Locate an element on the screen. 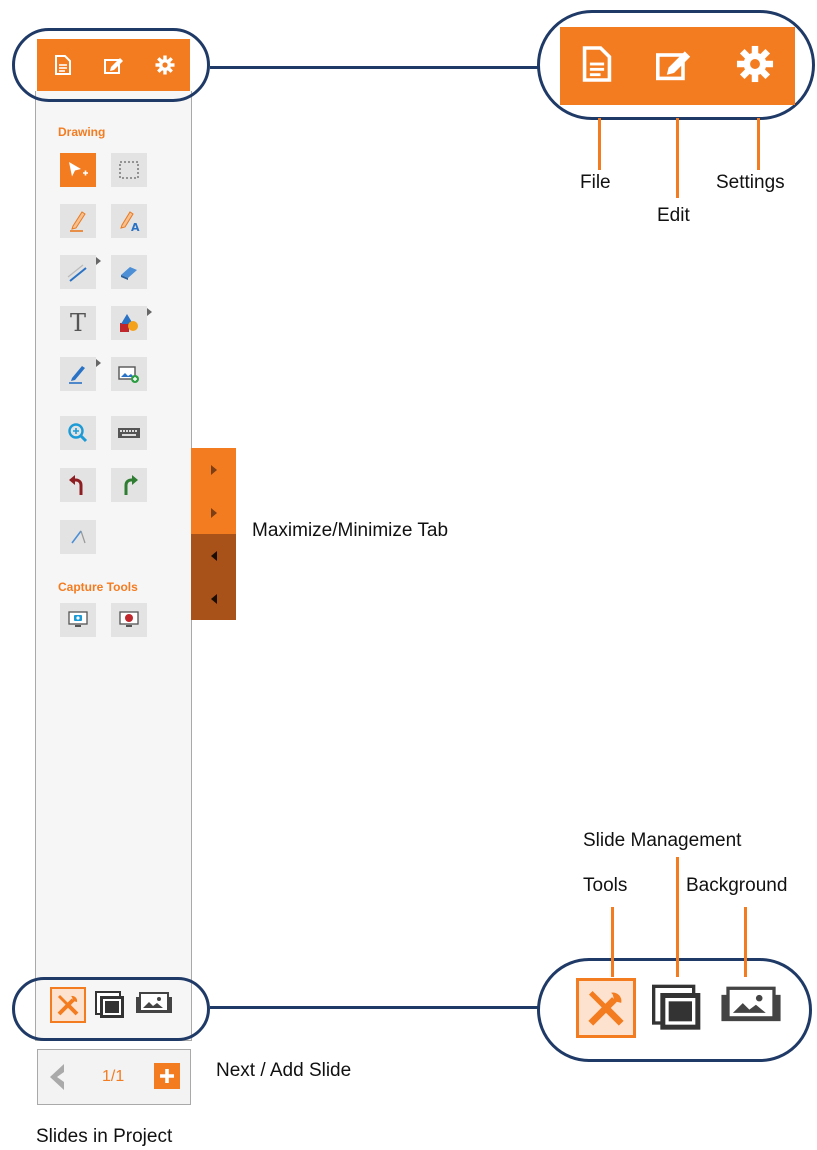 This screenshot has height=1150, width=817. handwriting-tool: A is located at coordinates (129, 221).